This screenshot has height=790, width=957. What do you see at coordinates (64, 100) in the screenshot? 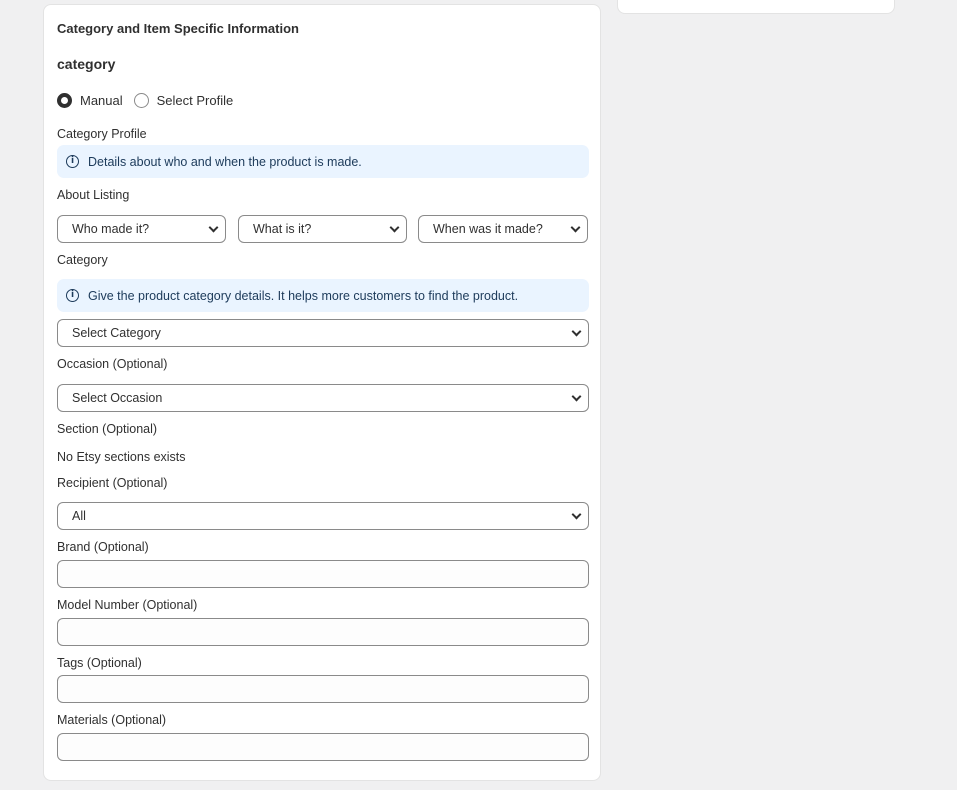
I see `manual-radio` at bounding box center [64, 100].